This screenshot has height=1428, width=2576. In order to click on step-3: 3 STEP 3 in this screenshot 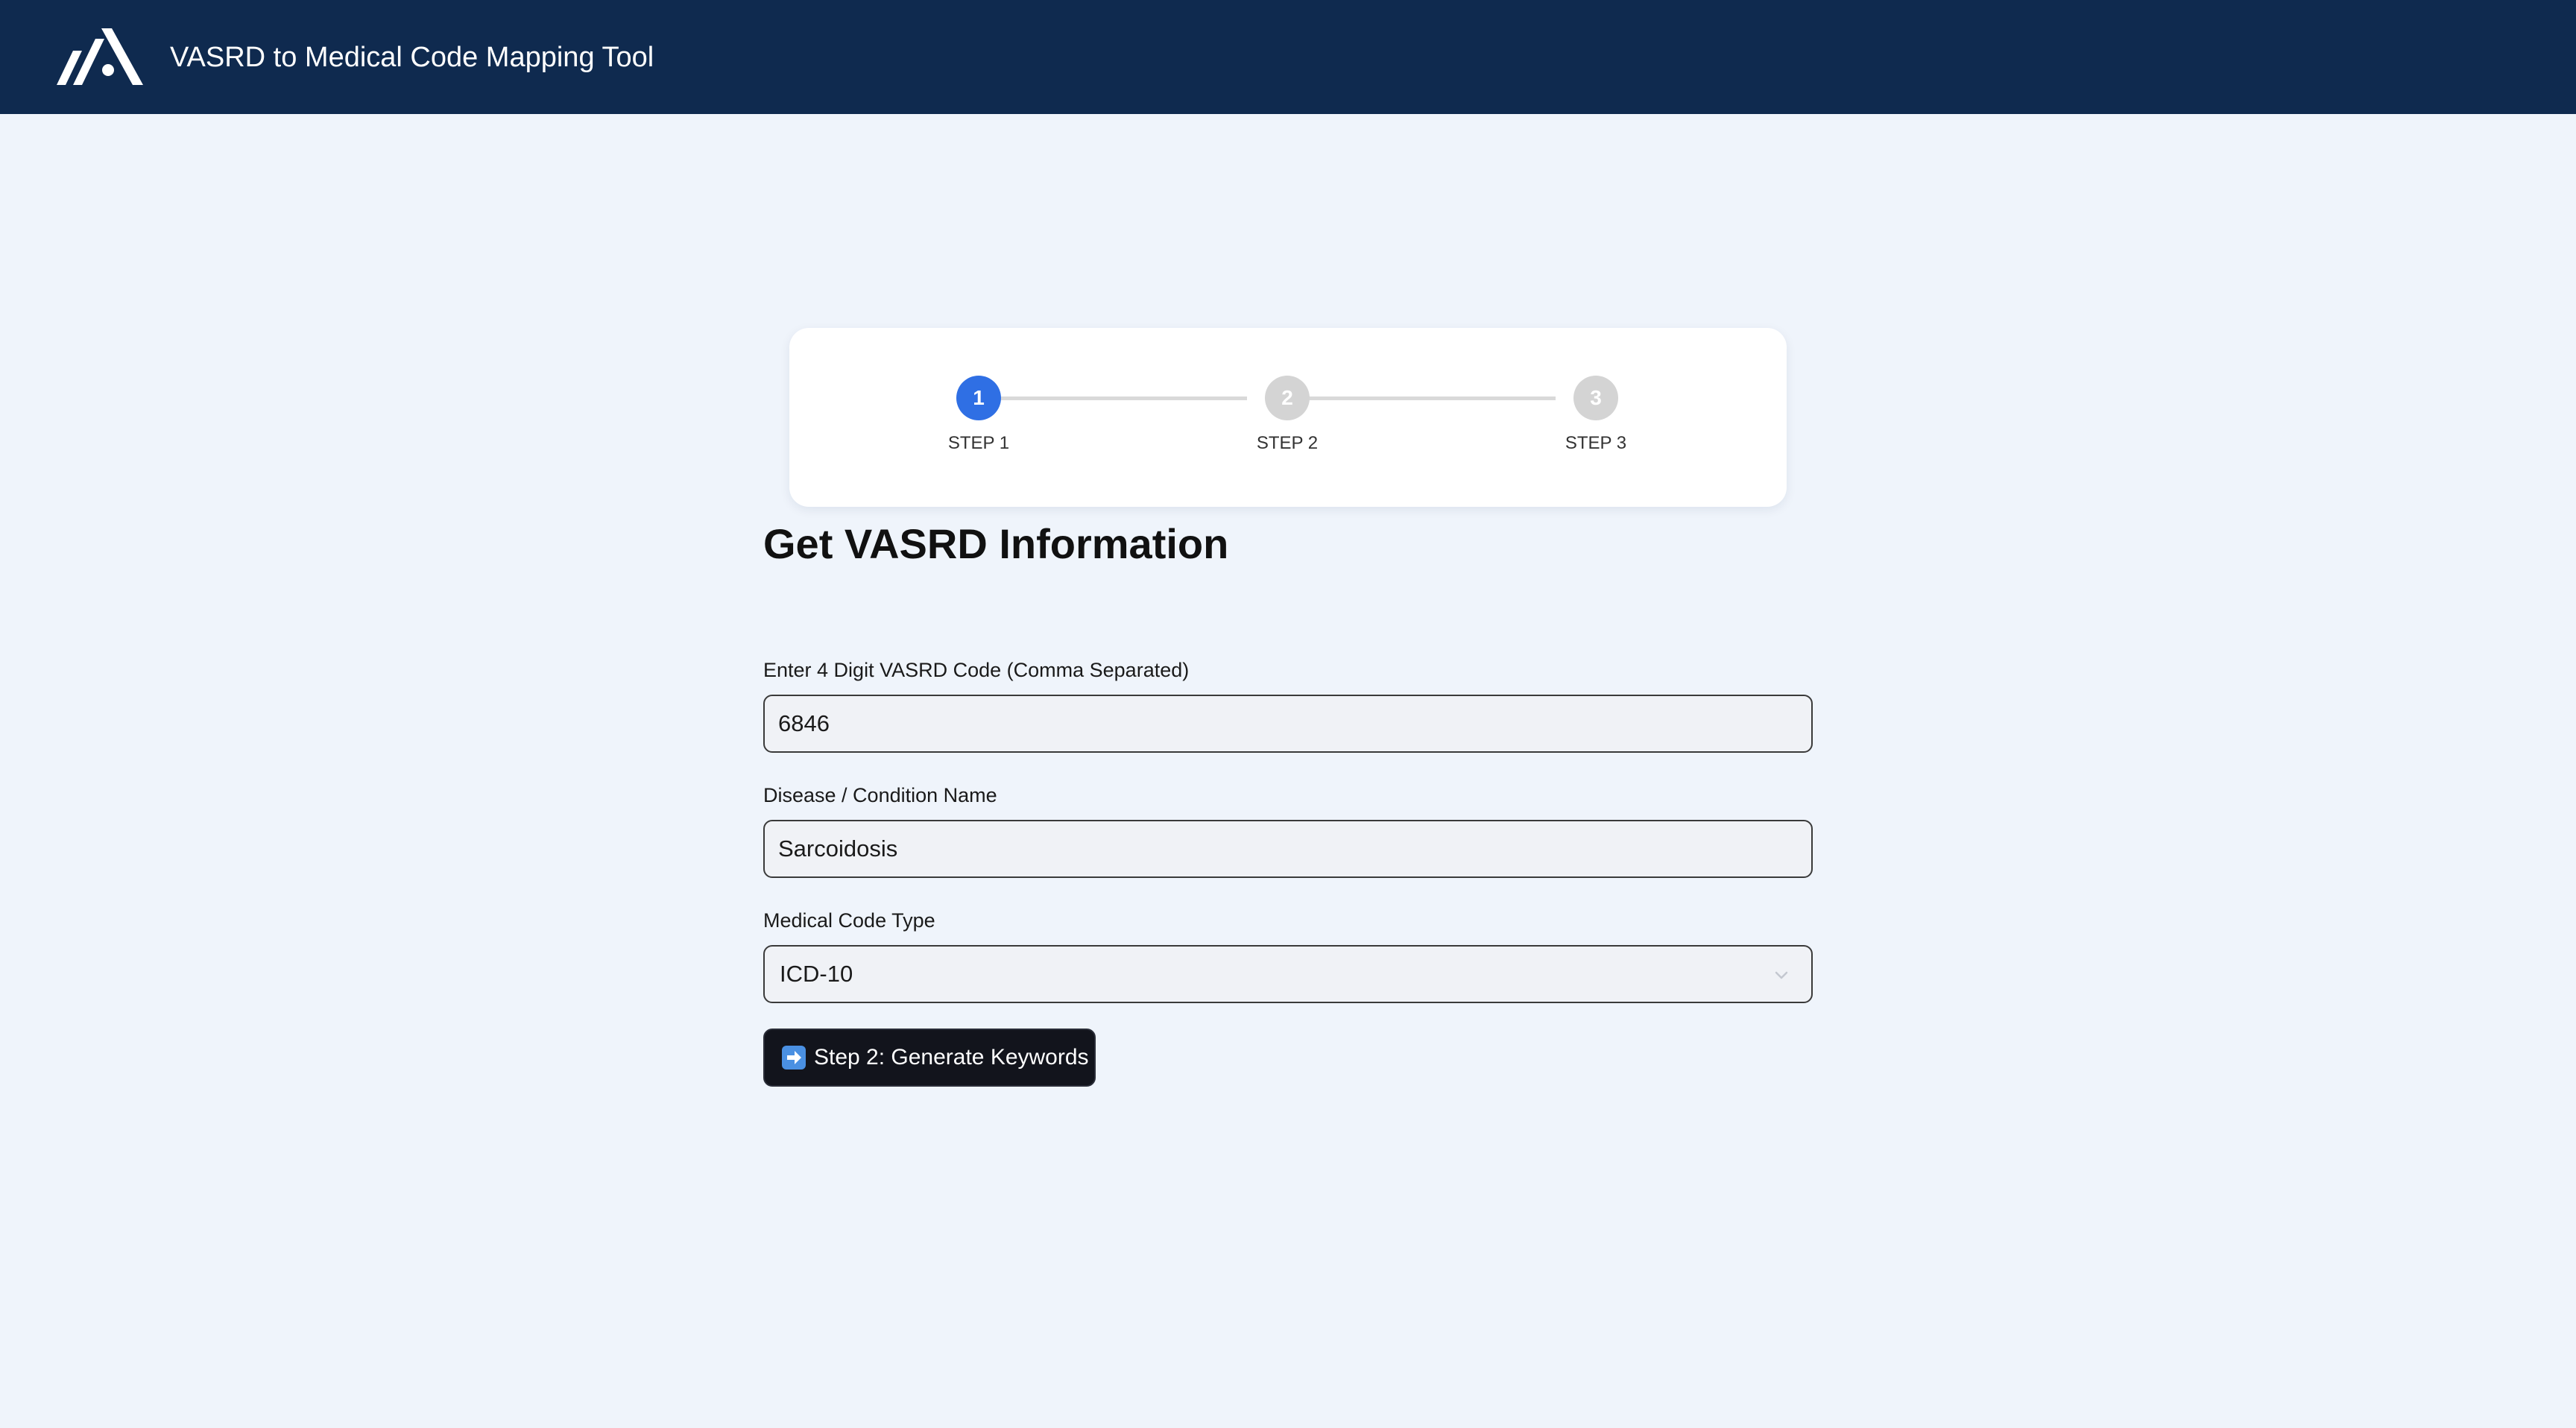, I will do `click(1595, 415)`.